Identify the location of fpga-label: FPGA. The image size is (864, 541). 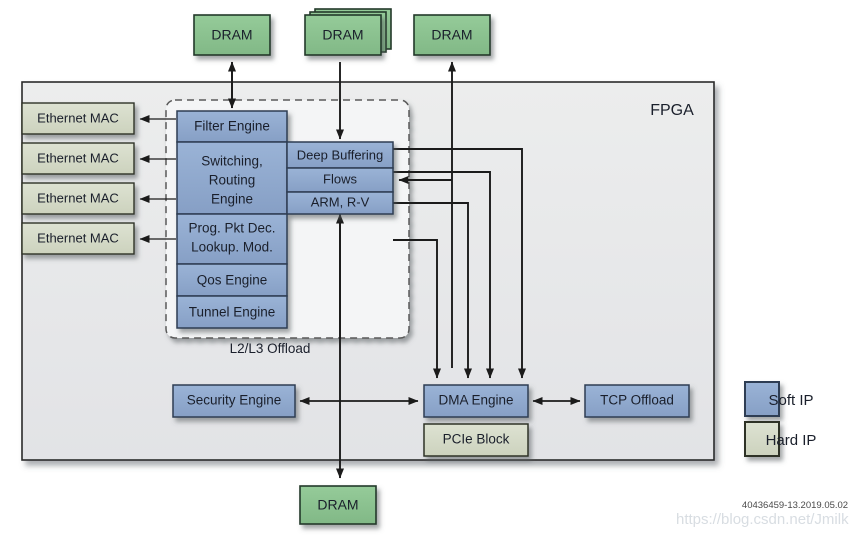
(672, 110).